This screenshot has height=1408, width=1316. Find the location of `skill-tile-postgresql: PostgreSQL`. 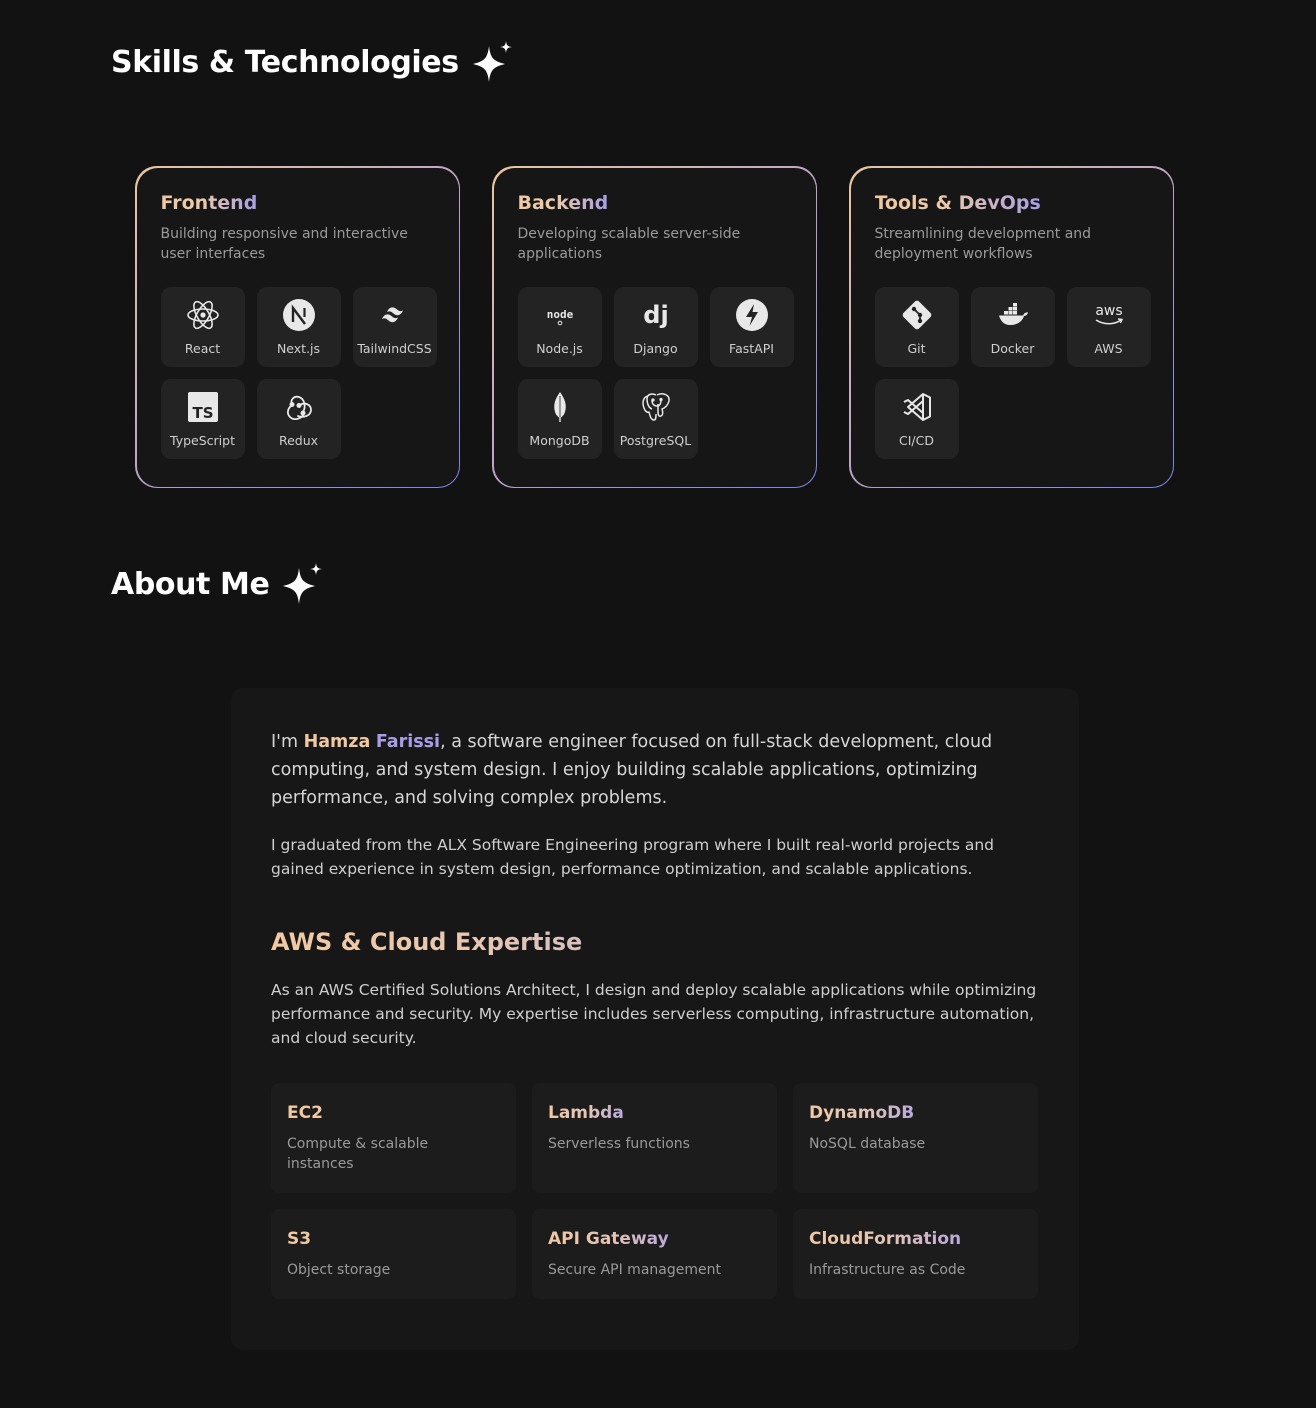

skill-tile-postgresql: PostgreSQL is located at coordinates (655, 418).